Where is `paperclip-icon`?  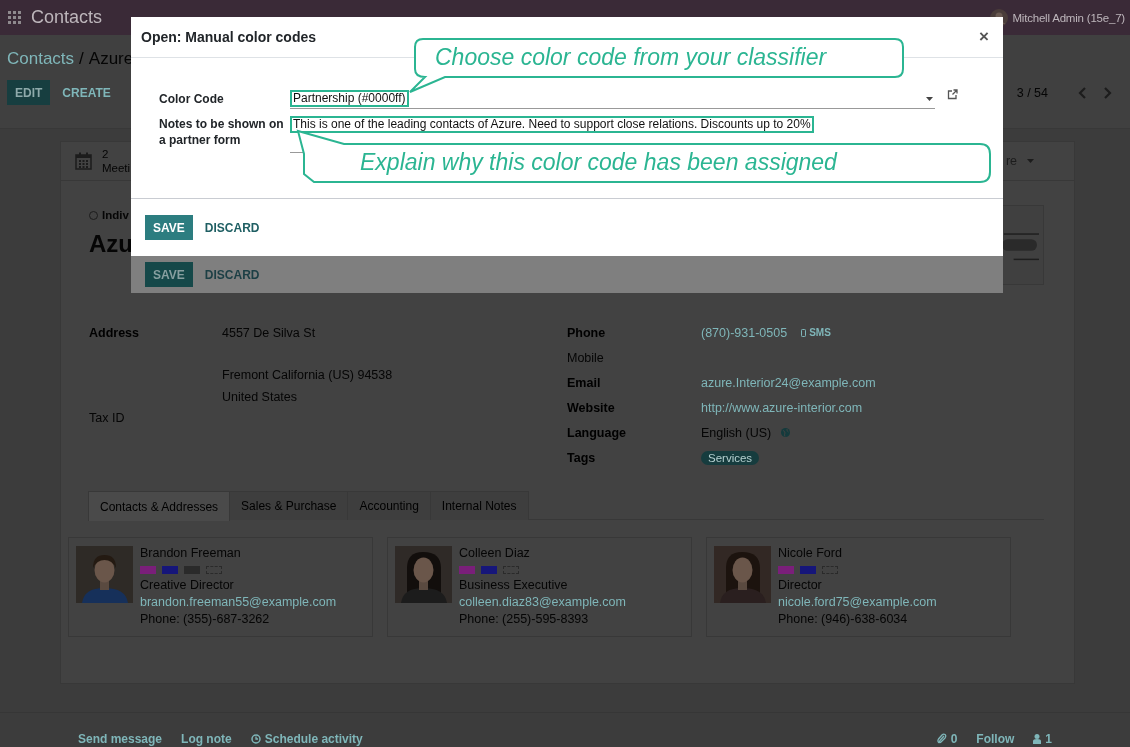 paperclip-icon is located at coordinates (941, 738).